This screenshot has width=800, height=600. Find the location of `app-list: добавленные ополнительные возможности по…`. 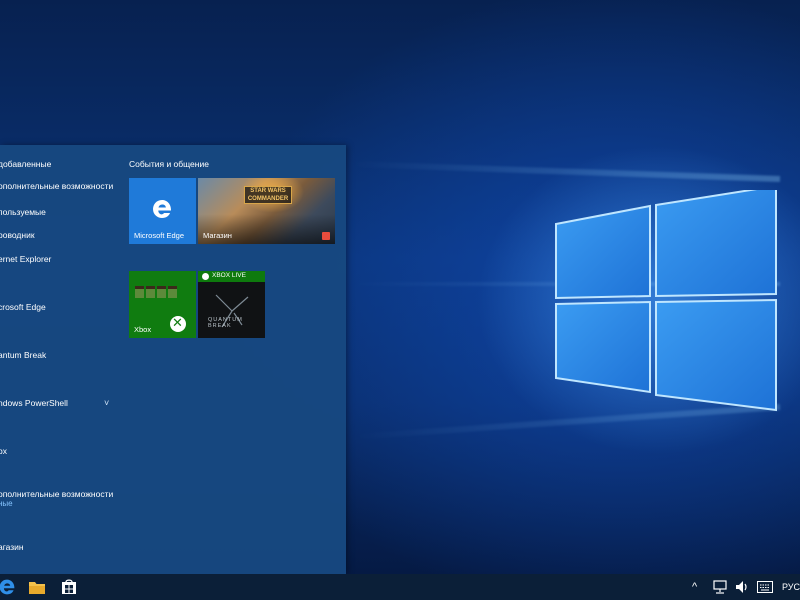

app-list: добавленные ополнительные возможности по… is located at coordinates (60, 359).